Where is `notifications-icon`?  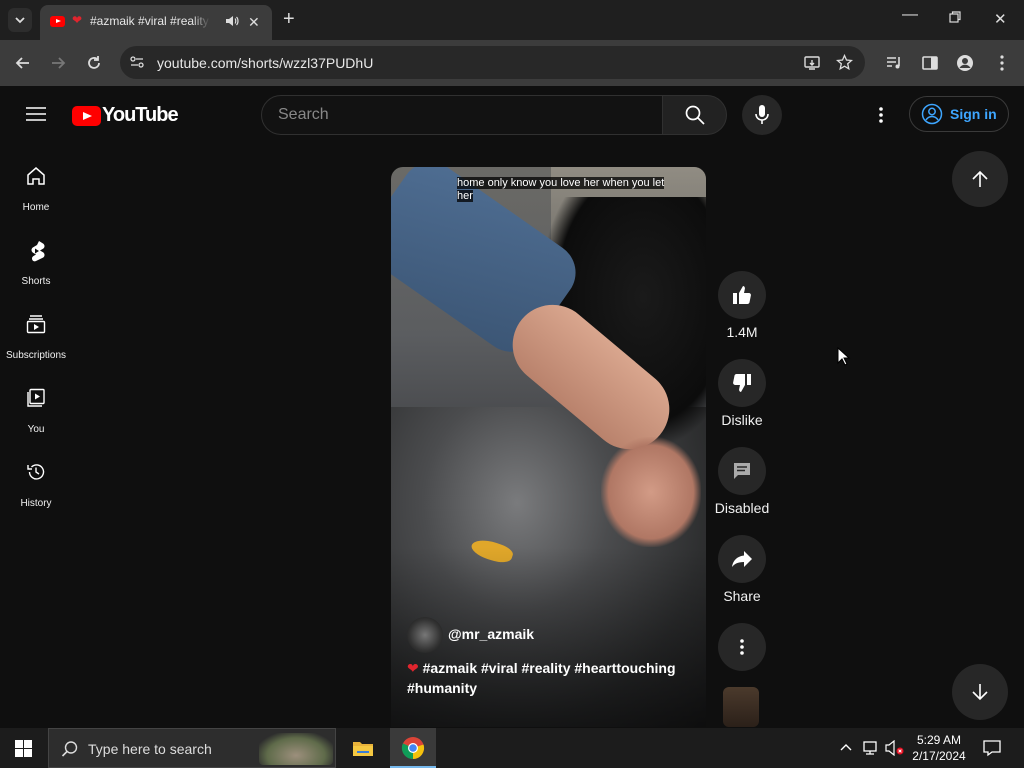
notifications-icon is located at coordinates (992, 748).